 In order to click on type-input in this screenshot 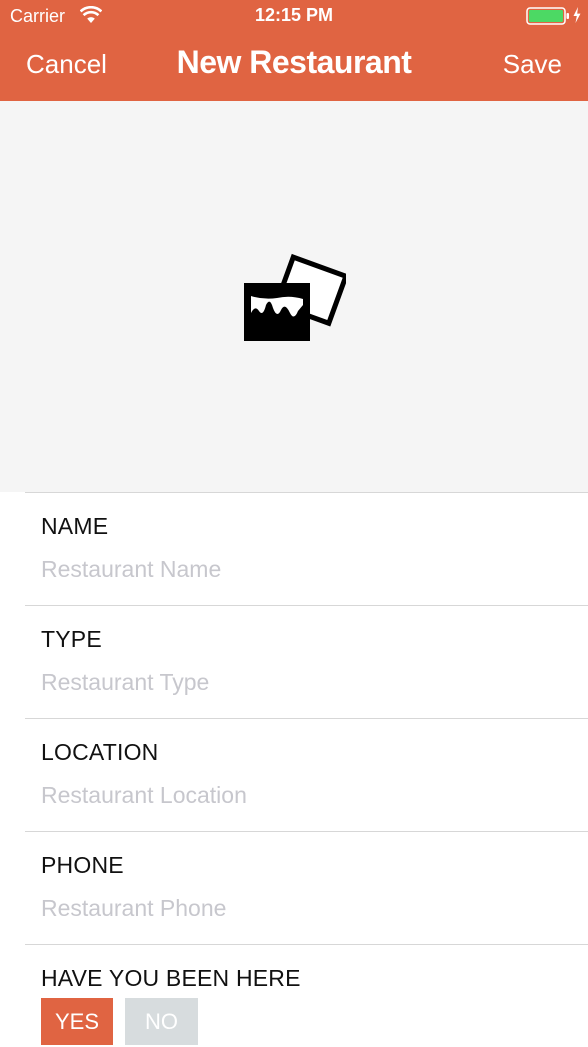, I will do `click(301, 682)`.